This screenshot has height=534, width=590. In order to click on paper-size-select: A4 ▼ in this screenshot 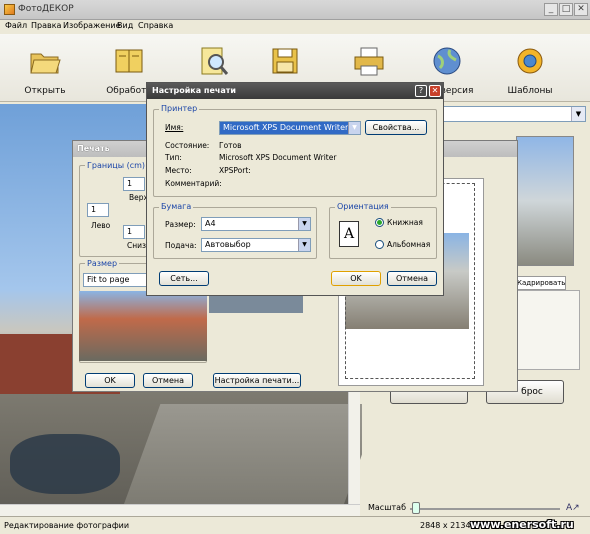, I will do `click(256, 224)`.